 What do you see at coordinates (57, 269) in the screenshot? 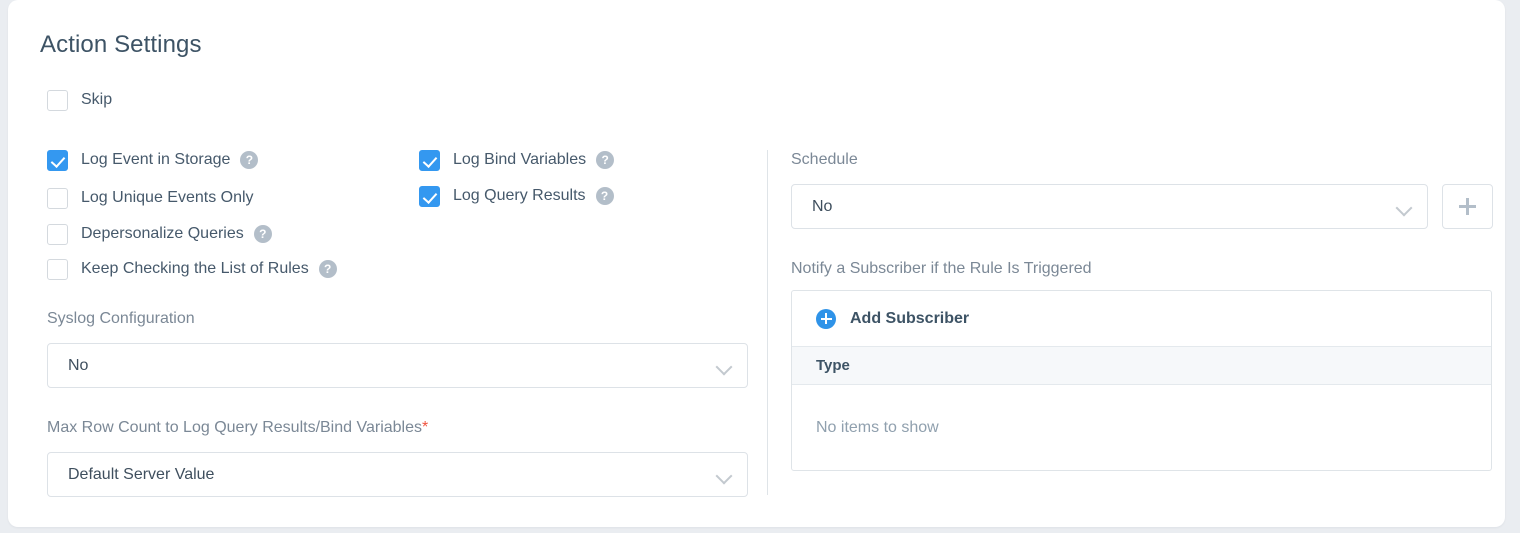
I see `checkbox-keep-checking-list-of-rules` at bounding box center [57, 269].